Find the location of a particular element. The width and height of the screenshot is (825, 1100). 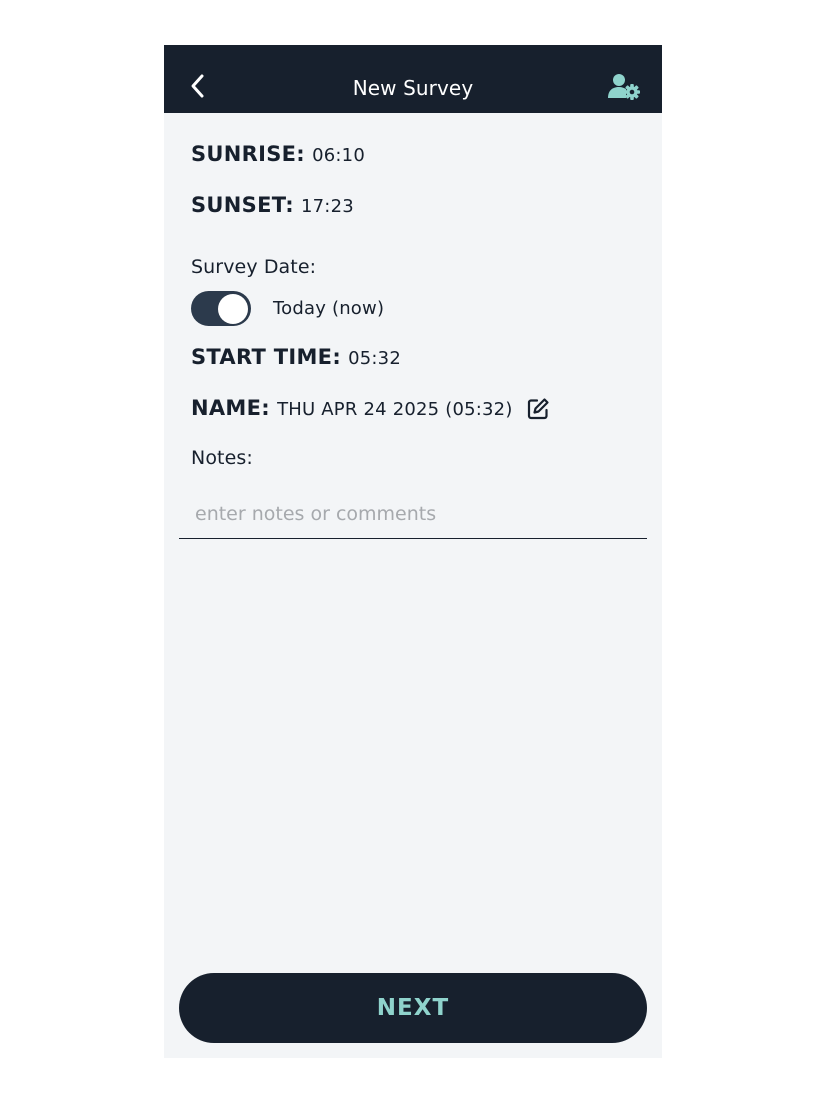

edit-name-button is located at coordinates (538, 409).